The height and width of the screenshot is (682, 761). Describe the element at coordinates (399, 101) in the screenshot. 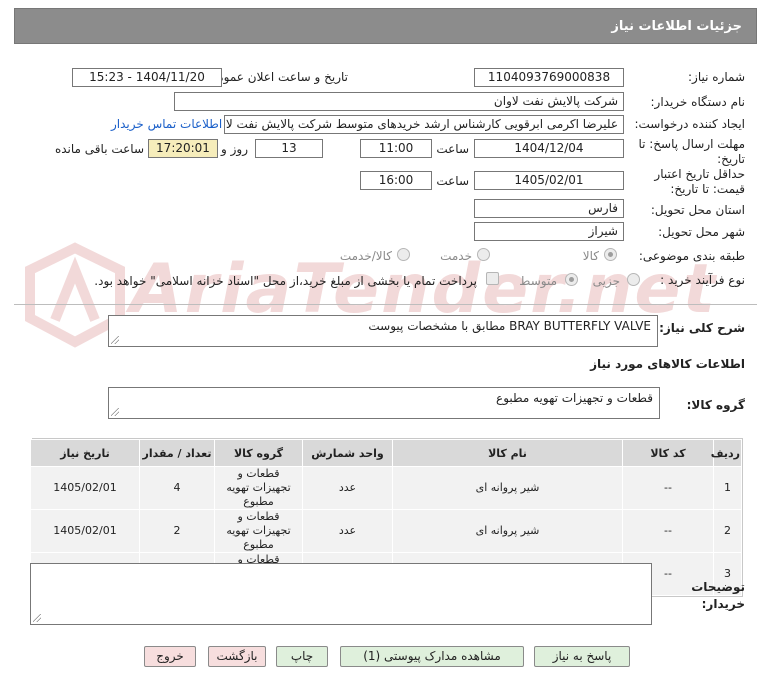

I see `buyer-org-field: شرکت پالایش نفت لاوان` at that location.